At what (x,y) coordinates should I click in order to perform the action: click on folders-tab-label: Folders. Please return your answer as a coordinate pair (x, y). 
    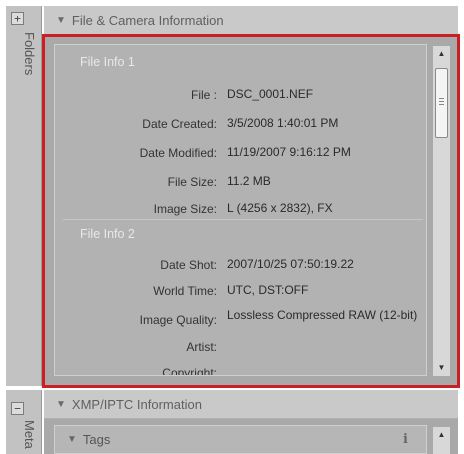
    Looking at the image, I should click on (29, 54).